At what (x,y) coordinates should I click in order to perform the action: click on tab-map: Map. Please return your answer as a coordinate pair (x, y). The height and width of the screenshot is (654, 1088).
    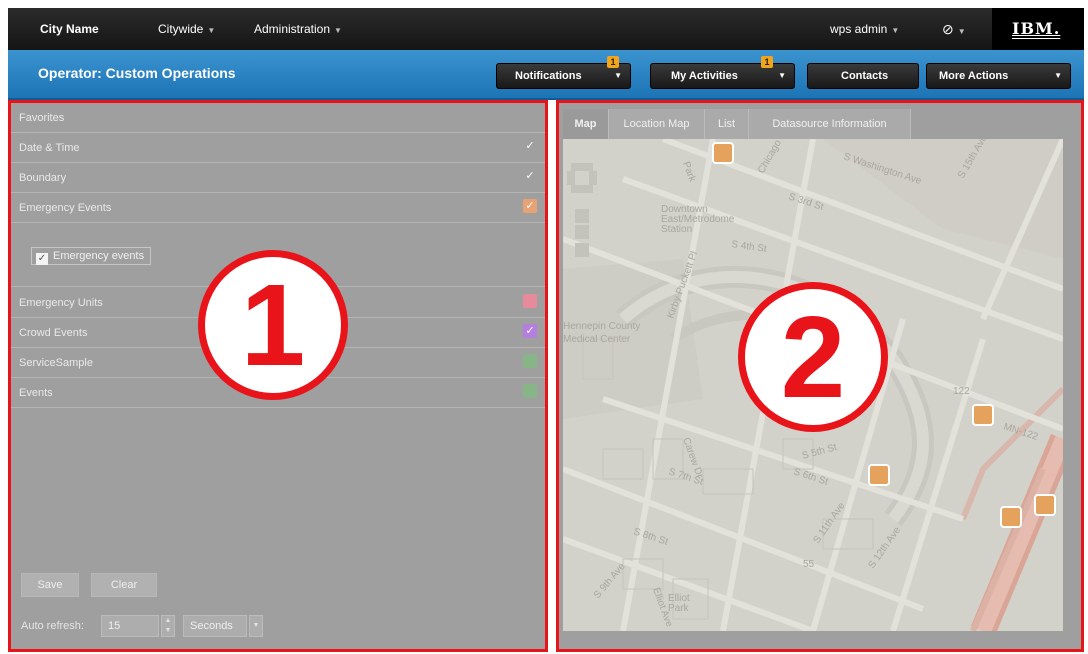
    Looking at the image, I should click on (586, 124).